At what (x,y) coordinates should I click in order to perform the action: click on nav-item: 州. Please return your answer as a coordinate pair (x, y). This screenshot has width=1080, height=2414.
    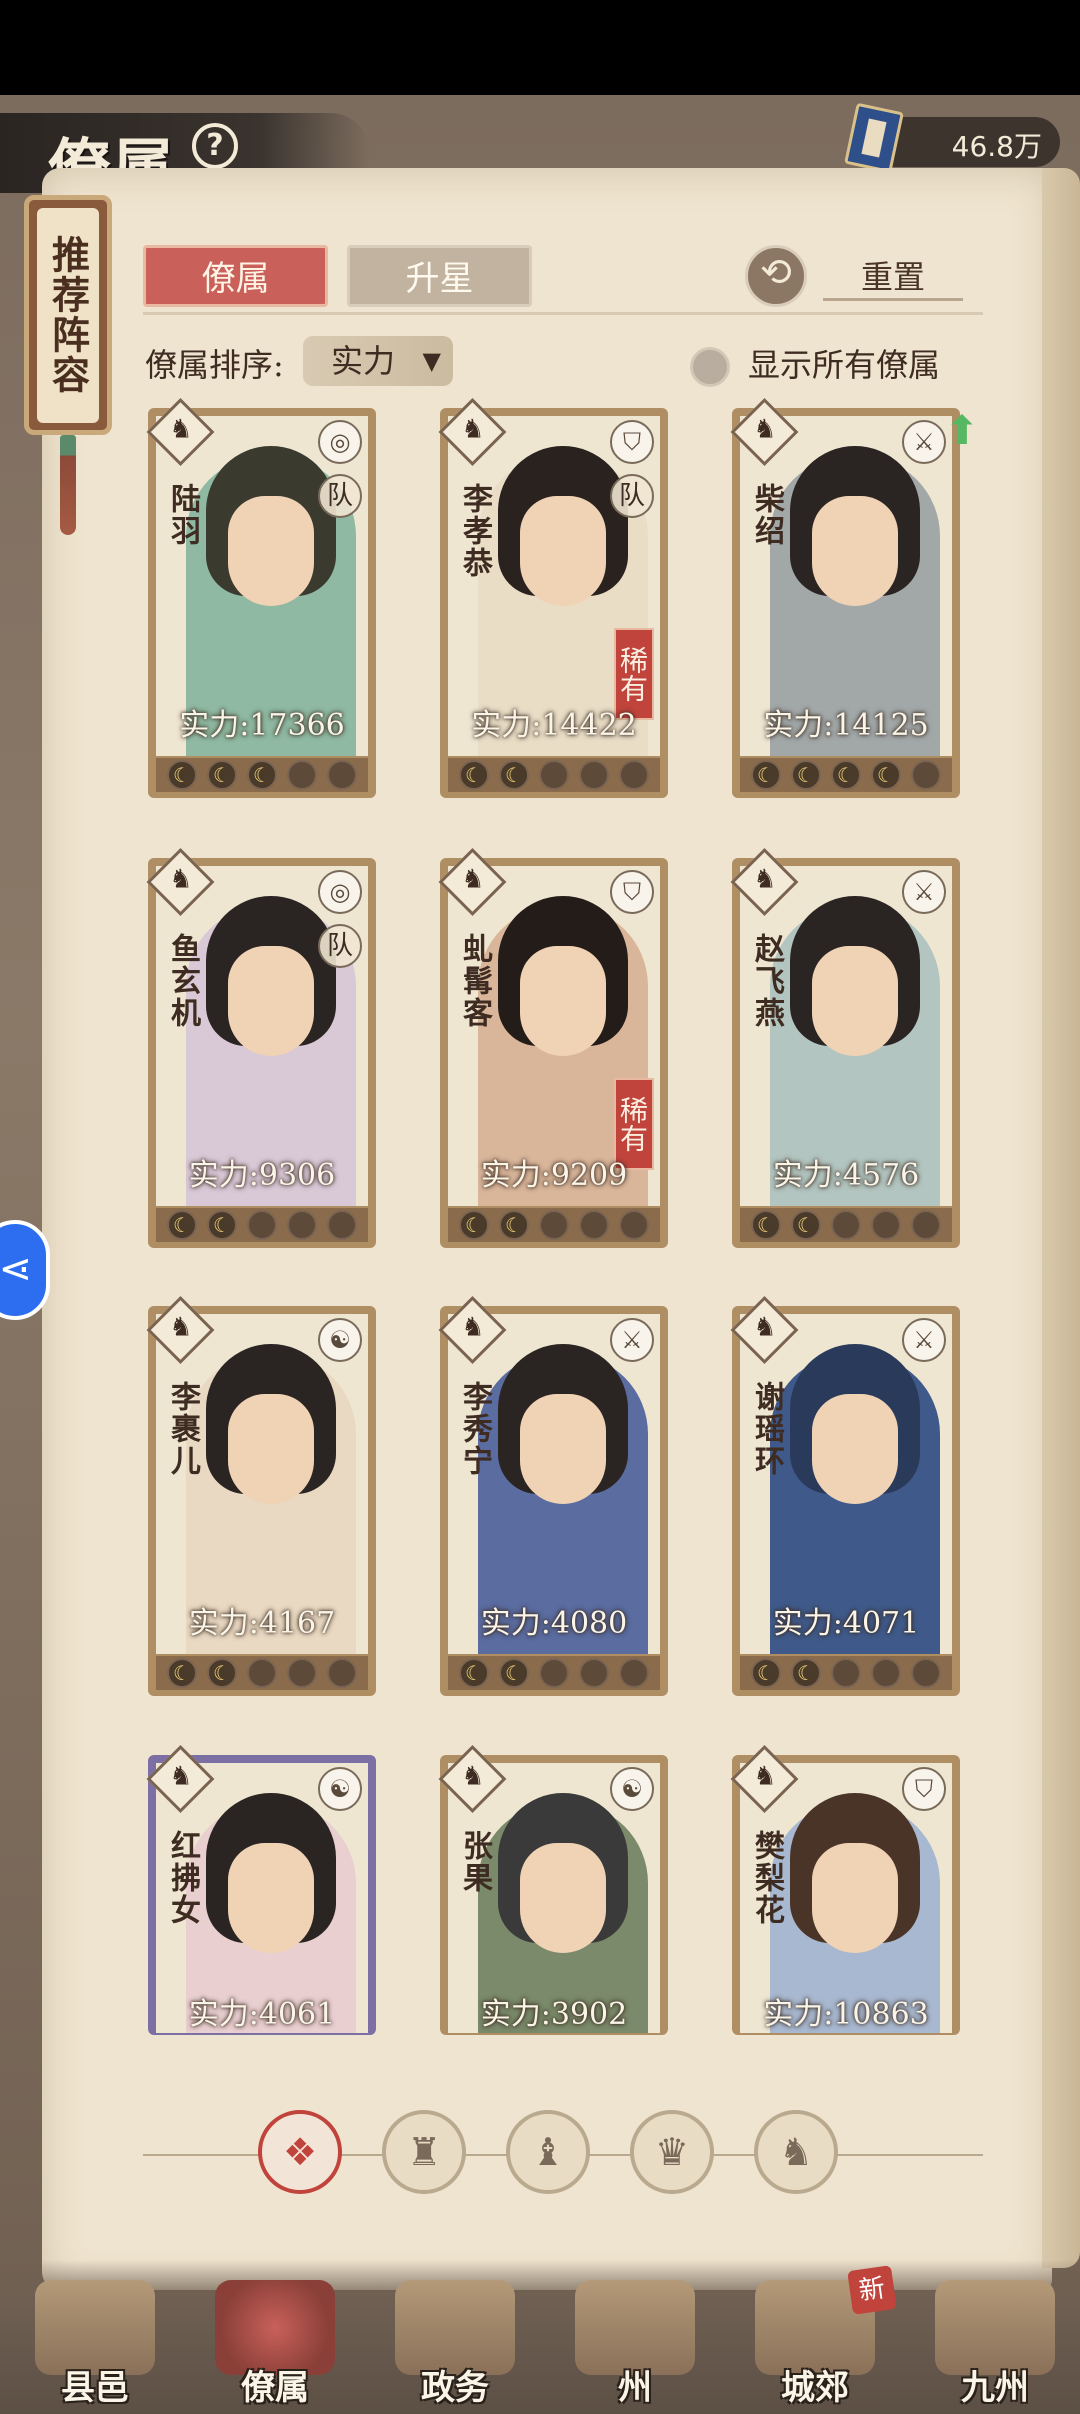
    Looking at the image, I should click on (635, 2337).